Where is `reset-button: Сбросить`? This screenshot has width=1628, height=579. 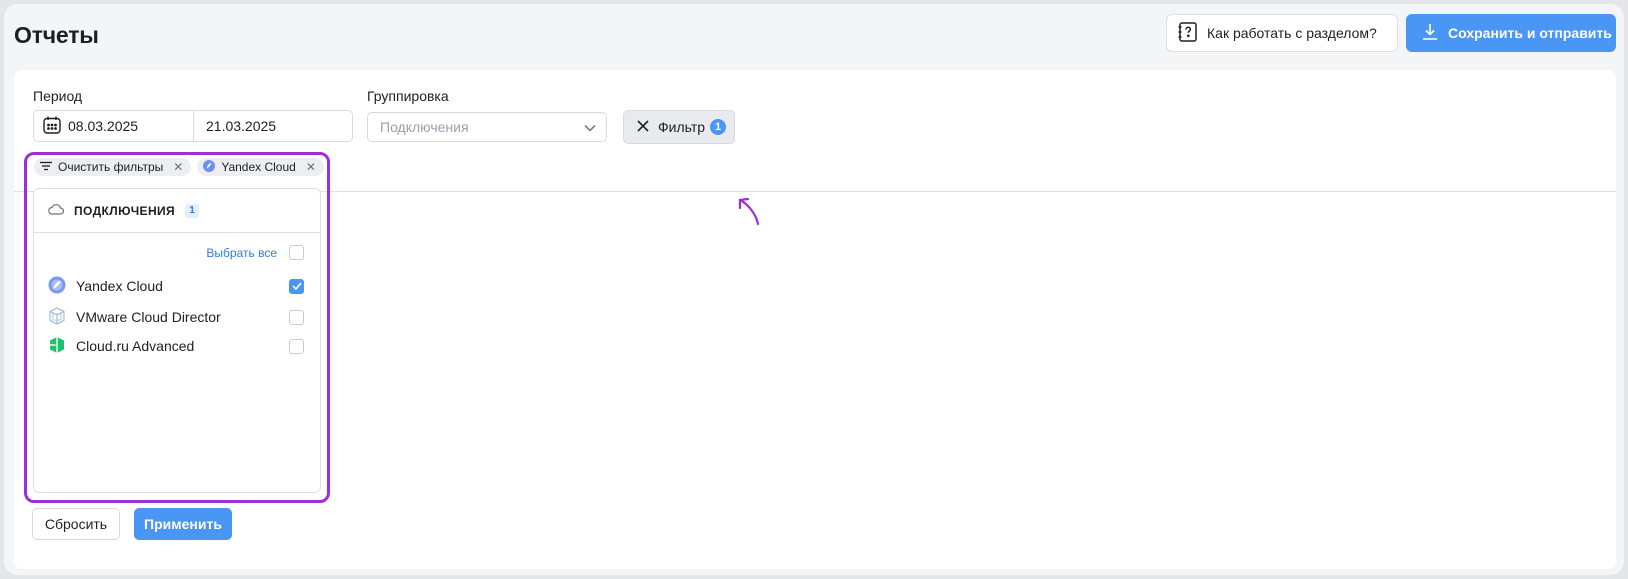
reset-button: Сбросить is located at coordinates (76, 524).